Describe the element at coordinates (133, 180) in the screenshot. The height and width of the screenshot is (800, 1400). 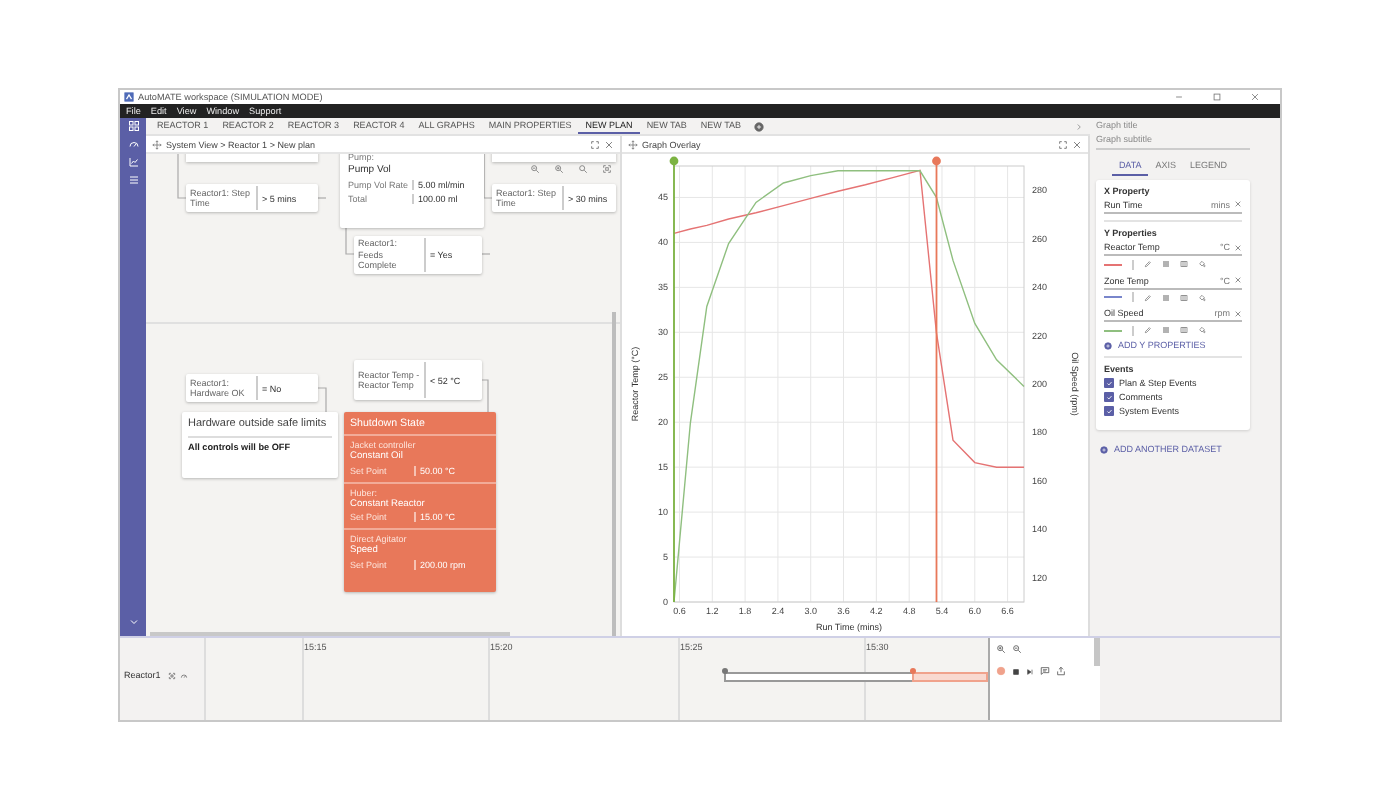
I see `list-icon` at that location.